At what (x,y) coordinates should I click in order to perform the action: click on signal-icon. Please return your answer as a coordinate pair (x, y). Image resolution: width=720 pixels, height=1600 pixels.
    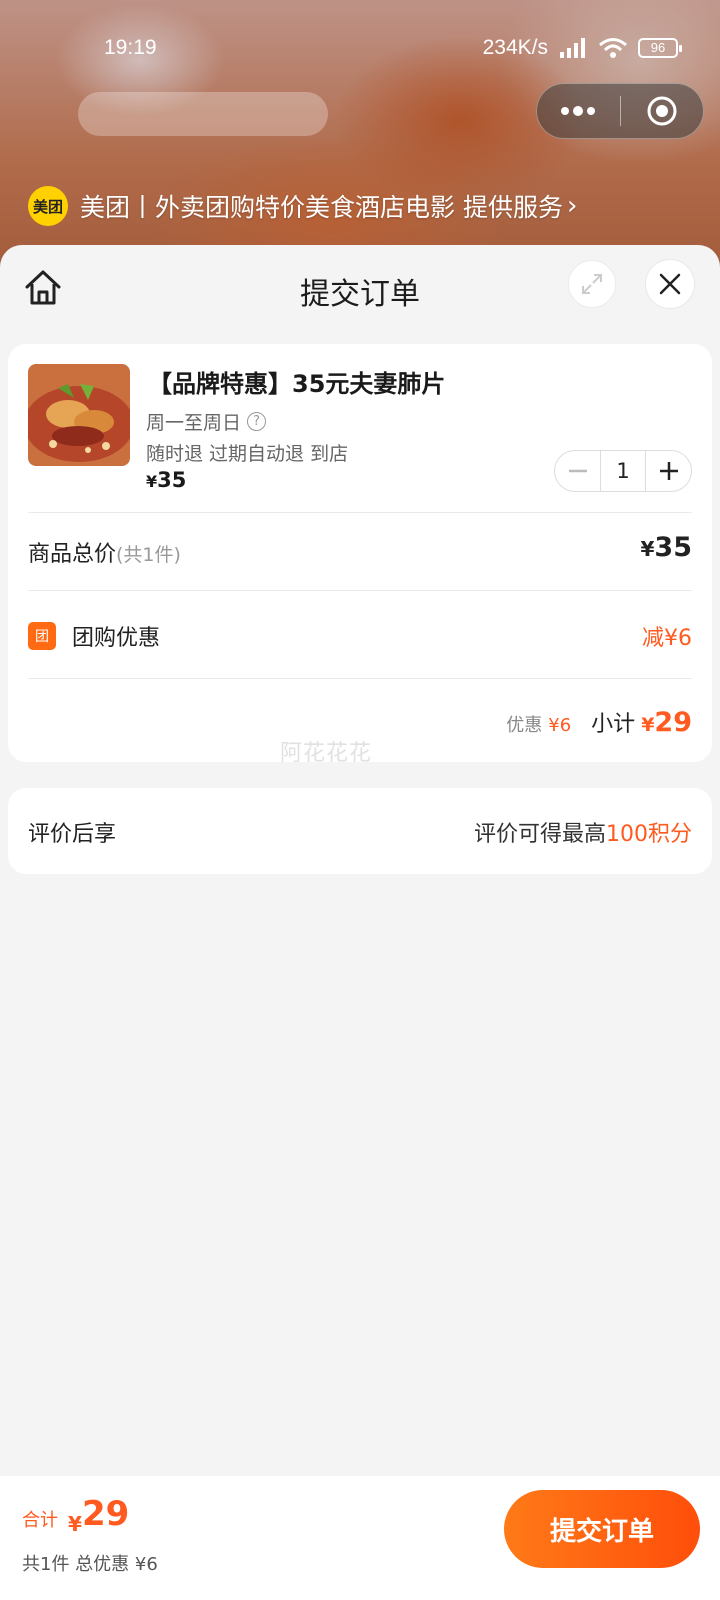
    Looking at the image, I should click on (572, 48).